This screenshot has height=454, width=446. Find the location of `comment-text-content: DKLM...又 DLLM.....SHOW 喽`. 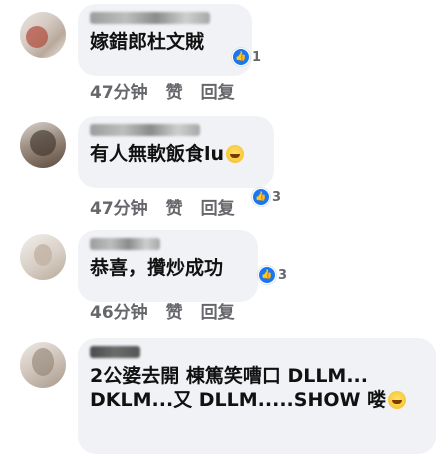

comment-text-content: DKLM...又 DLLM.....SHOW 喽 is located at coordinates (238, 400).